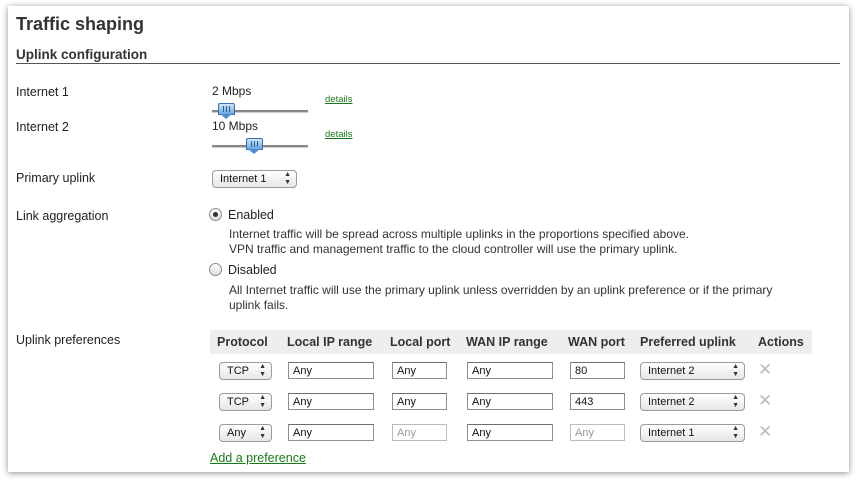 Image resolution: width=860 pixels, height=488 pixels. I want to click on row-3-wan-port-input: Any, so click(597, 432).